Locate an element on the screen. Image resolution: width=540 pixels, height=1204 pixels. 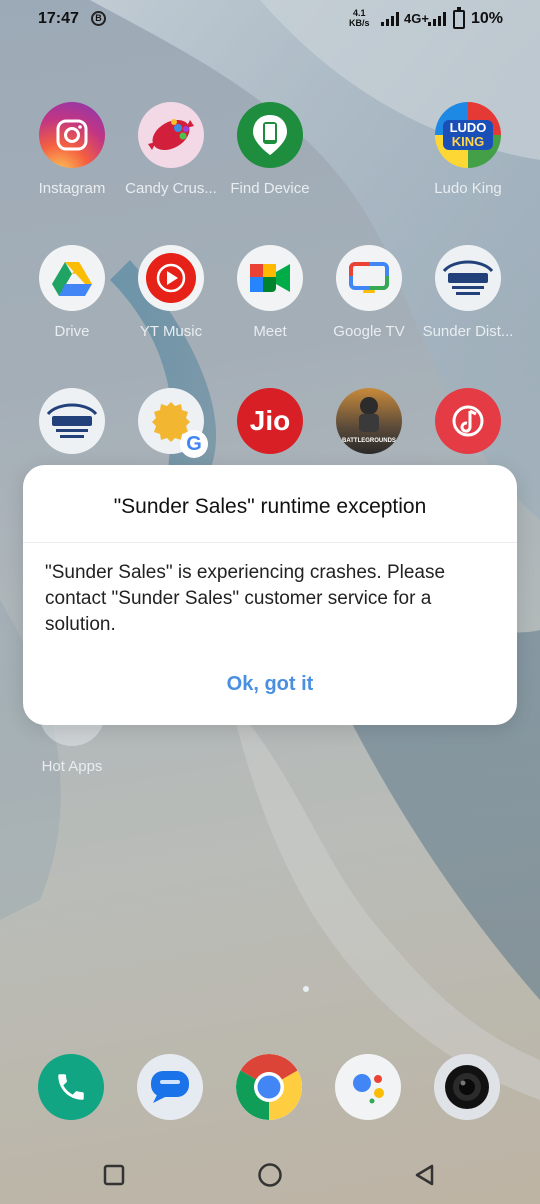
battery-percent: 10% is located at coordinates (487, 18).